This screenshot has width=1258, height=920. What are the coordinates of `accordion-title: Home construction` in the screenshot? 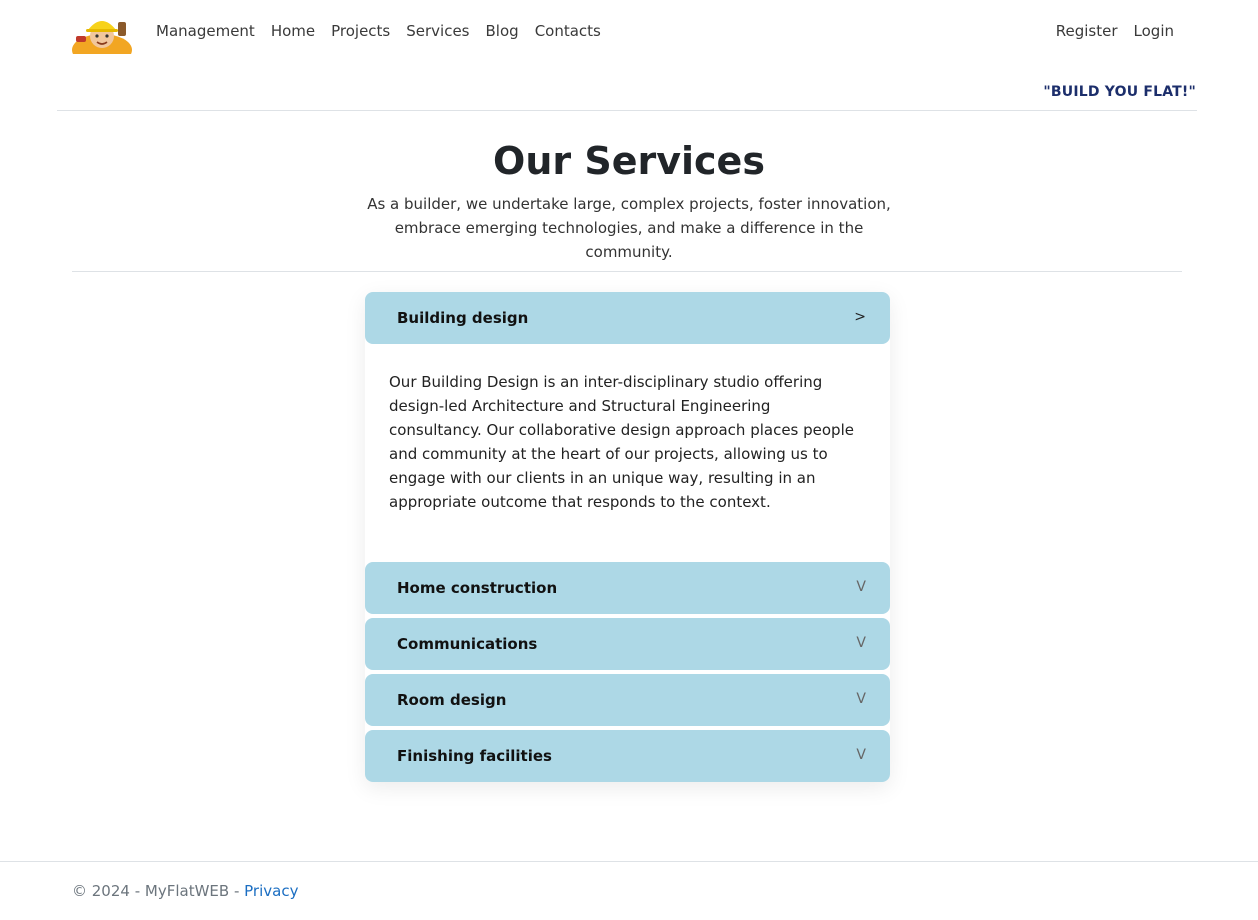 It's located at (477, 588).